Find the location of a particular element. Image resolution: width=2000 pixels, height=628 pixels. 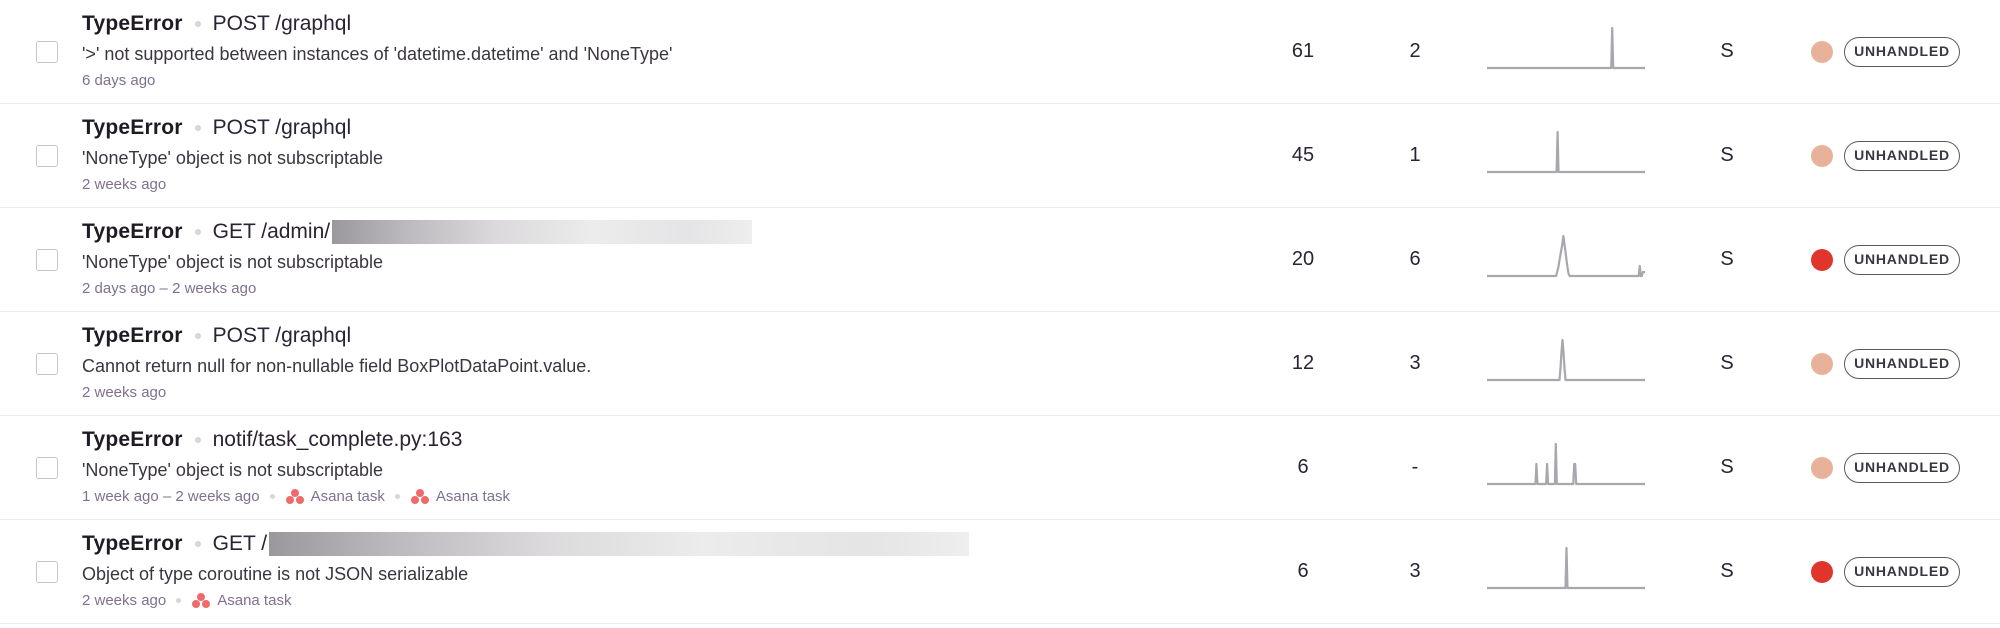

issue-age: 1 week ago – 2 weeks ago is located at coordinates (171, 496).